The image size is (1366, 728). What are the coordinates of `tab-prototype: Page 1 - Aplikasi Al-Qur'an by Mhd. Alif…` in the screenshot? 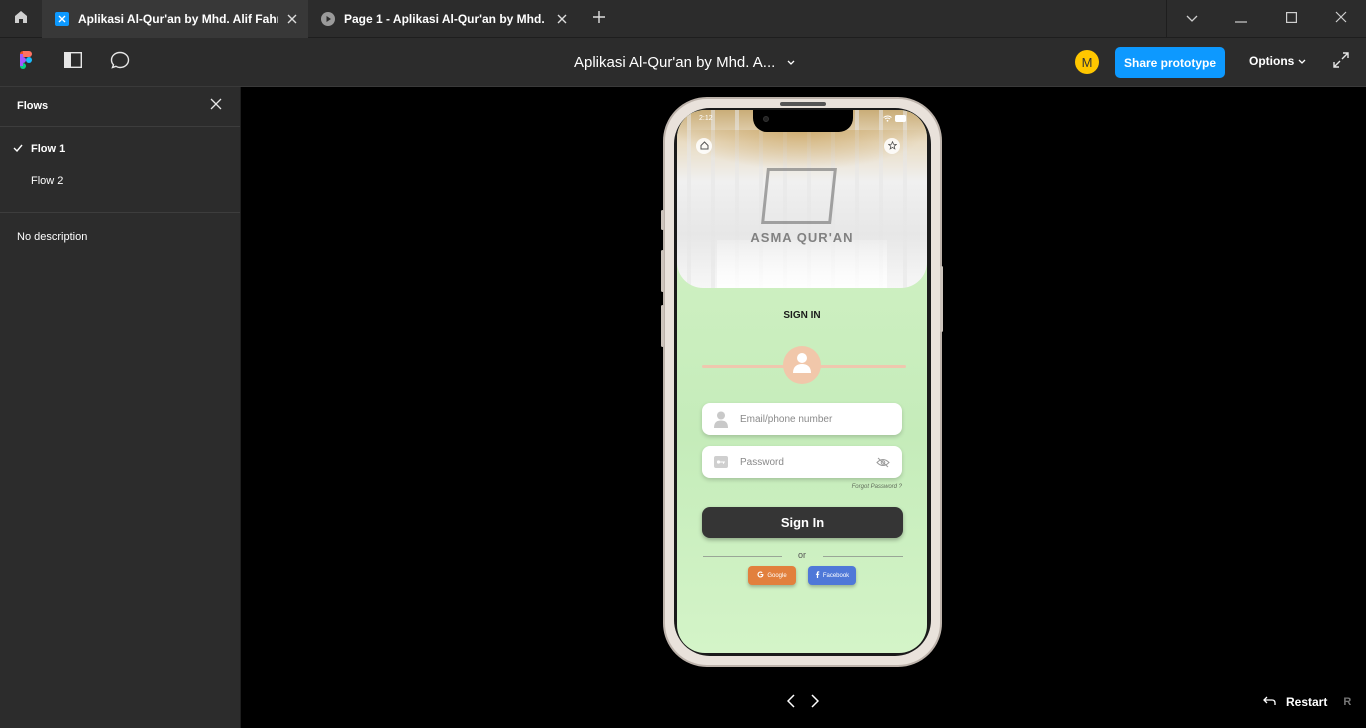 It's located at (443, 19).